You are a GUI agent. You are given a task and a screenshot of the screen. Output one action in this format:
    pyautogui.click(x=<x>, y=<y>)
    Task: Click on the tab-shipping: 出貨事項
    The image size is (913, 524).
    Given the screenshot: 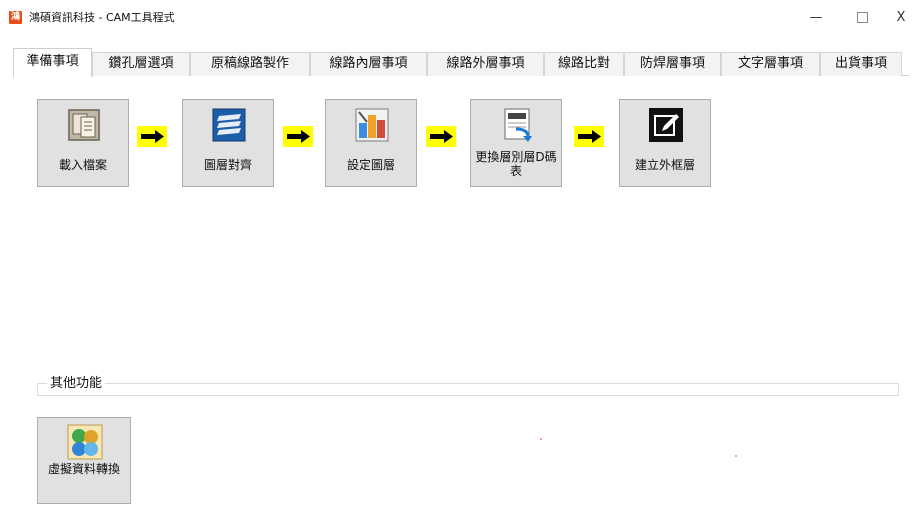 What is the action you would take?
    pyautogui.click(x=861, y=64)
    